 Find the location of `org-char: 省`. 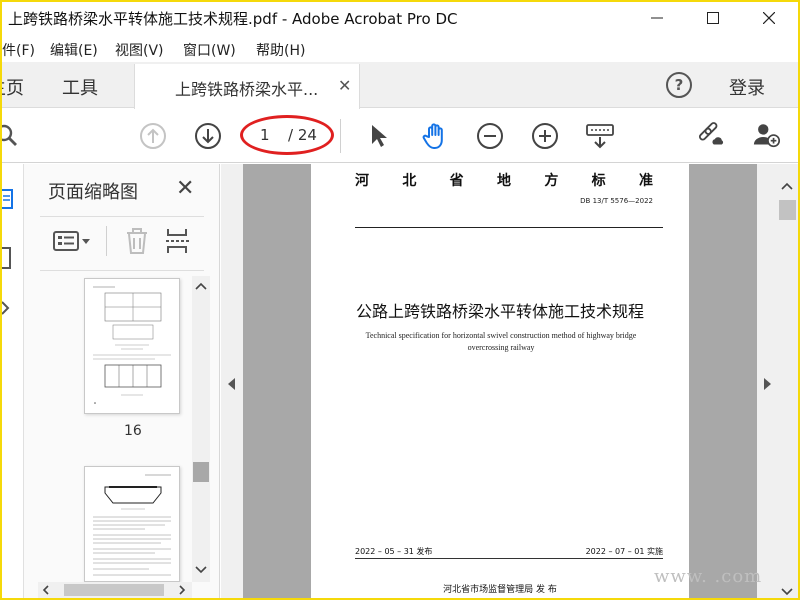

org-char: 省 is located at coordinates (457, 181).